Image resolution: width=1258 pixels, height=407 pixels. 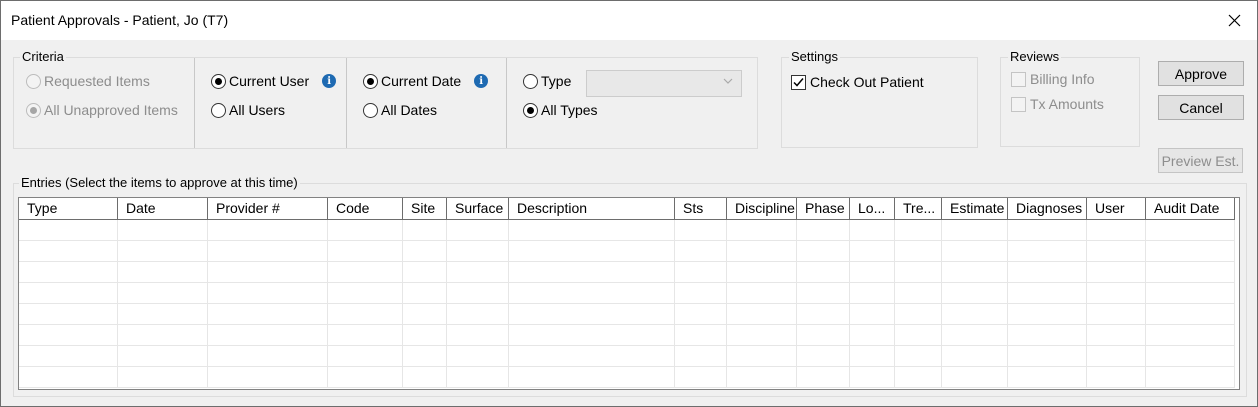 What do you see at coordinates (68, 209) in the screenshot?
I see `column-header: Type` at bounding box center [68, 209].